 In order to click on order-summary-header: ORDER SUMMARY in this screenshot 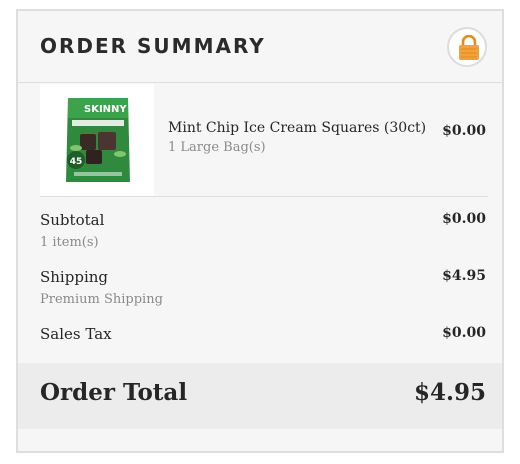, I will do `click(260, 47)`.